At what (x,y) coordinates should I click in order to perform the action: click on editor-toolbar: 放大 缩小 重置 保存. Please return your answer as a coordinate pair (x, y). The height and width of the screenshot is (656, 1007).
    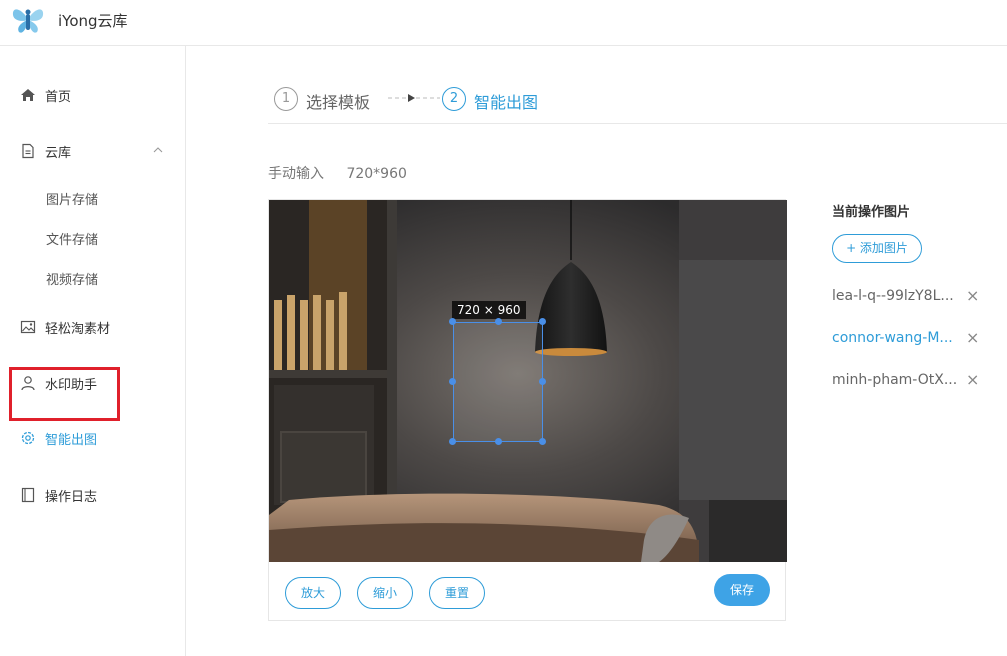
    Looking at the image, I should click on (527, 591).